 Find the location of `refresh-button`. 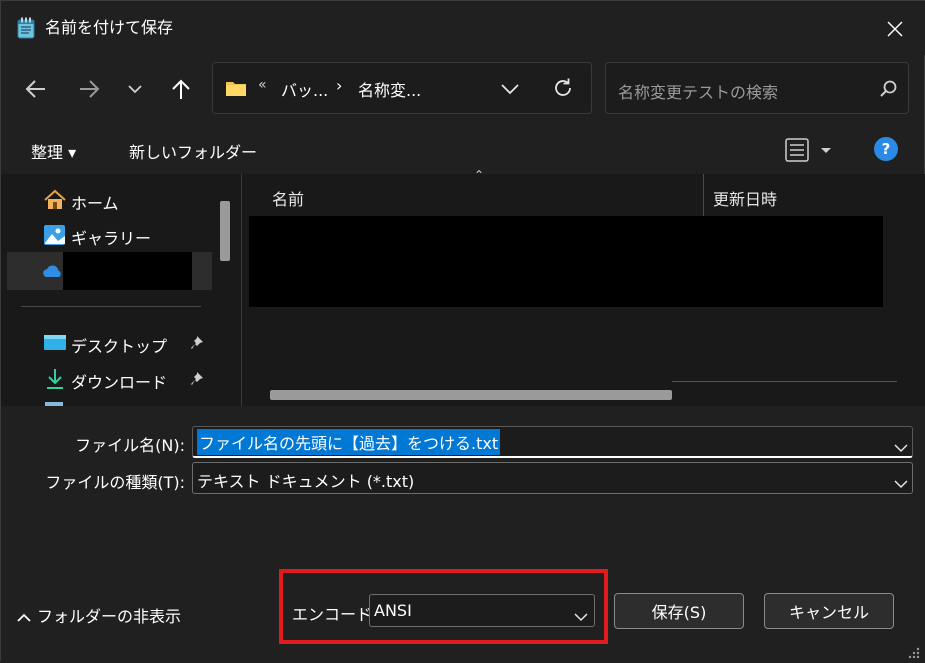

refresh-button is located at coordinates (563, 88).